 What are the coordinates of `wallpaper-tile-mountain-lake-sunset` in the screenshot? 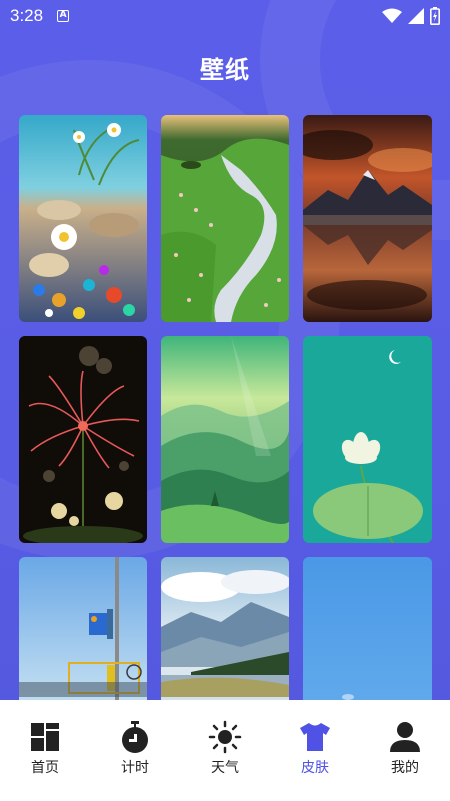 It's located at (367, 218).